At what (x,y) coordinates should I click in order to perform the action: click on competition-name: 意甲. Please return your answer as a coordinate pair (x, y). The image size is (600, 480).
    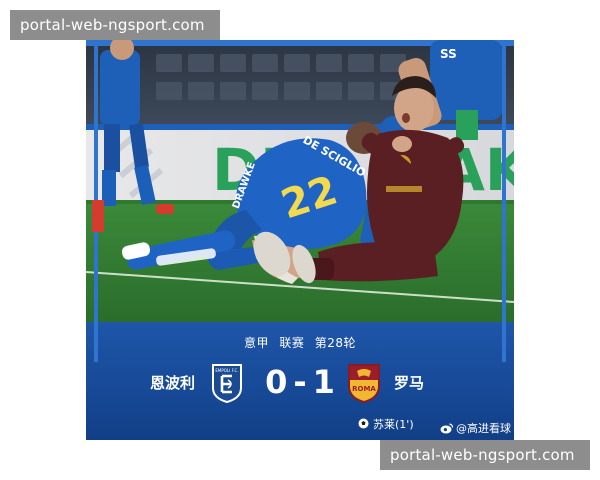
    Looking at the image, I should click on (257, 343).